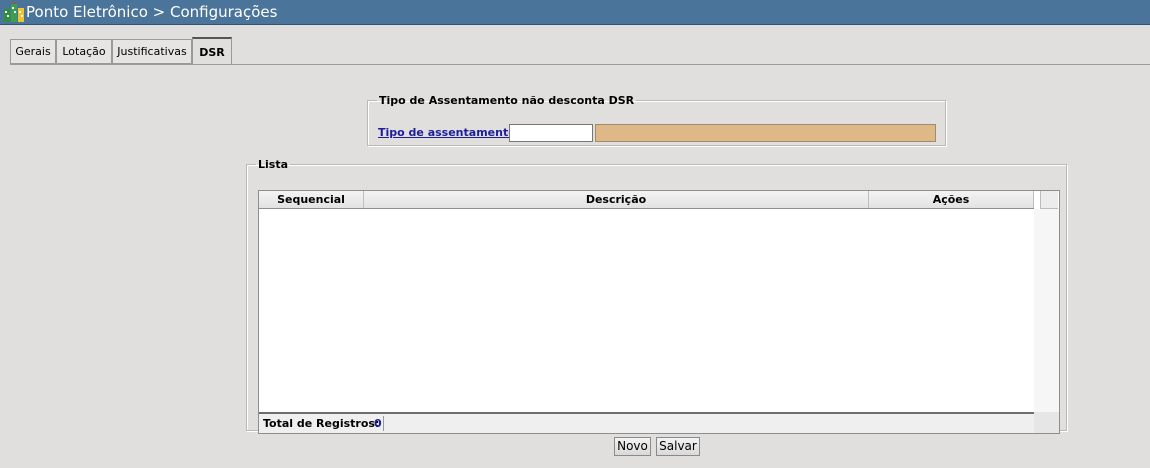 This screenshot has width=1150, height=468. Describe the element at coordinates (1049, 200) in the screenshot. I see `grid-corner-button` at that location.